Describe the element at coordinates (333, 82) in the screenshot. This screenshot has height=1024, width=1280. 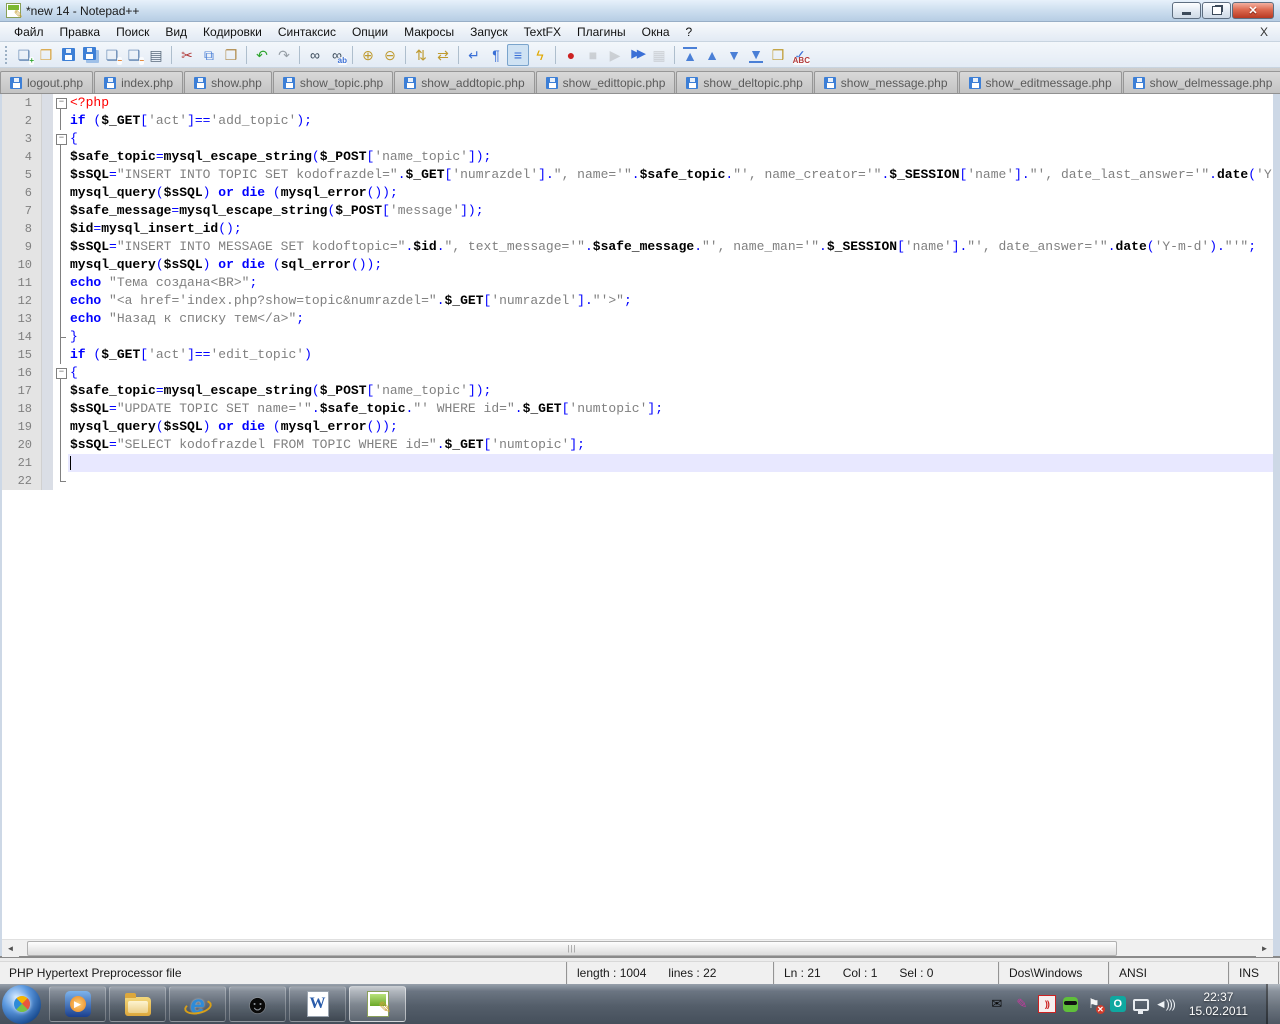
I see `tab-show-topic-php: show_topic.php` at that location.